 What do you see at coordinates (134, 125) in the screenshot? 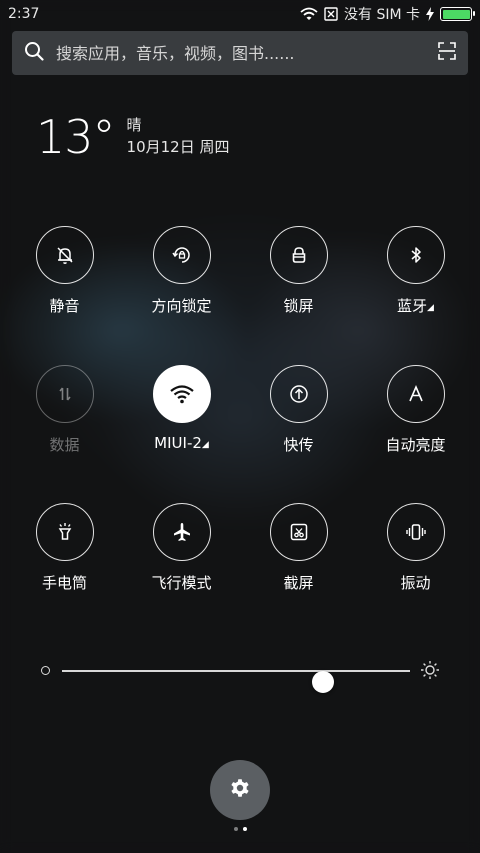
I see `weather-condition: 晴` at bounding box center [134, 125].